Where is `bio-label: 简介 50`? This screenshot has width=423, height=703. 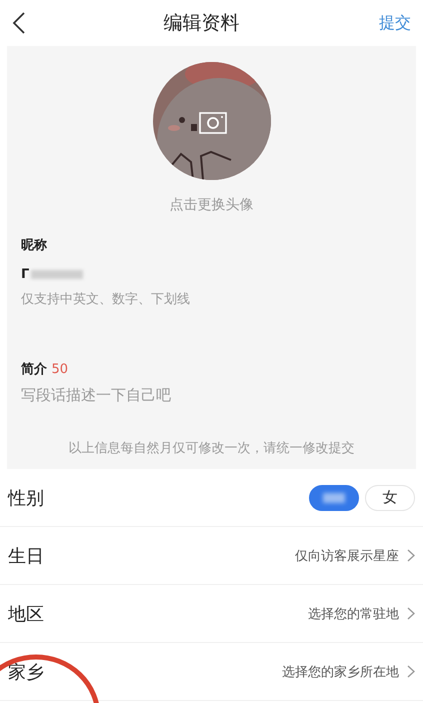
bio-label: 简介 50 is located at coordinates (45, 369).